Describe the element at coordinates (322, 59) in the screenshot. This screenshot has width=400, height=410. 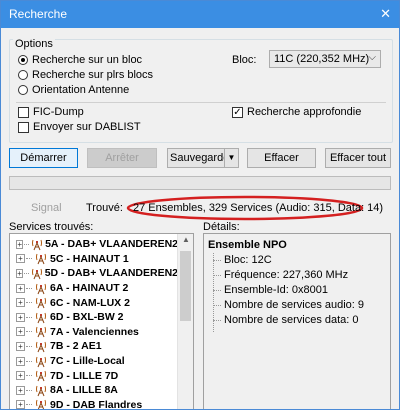
I see `bloc-select-value: 11C (220,352 MHz)` at that location.